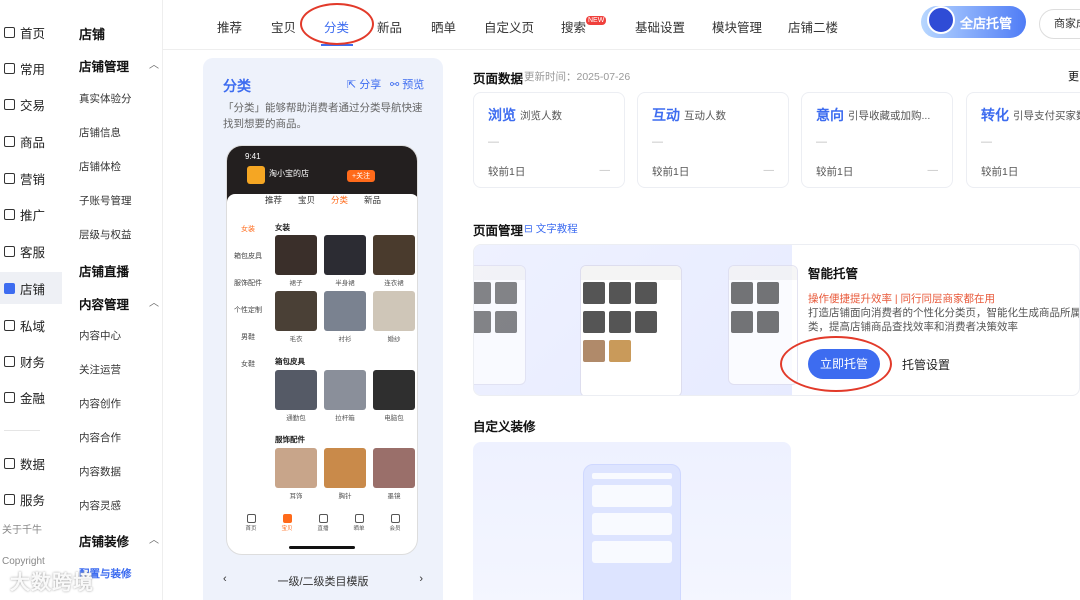 This screenshot has width=1080, height=600. What do you see at coordinates (636, 320) in the screenshot?
I see `hosting-preview-image` at bounding box center [636, 320].